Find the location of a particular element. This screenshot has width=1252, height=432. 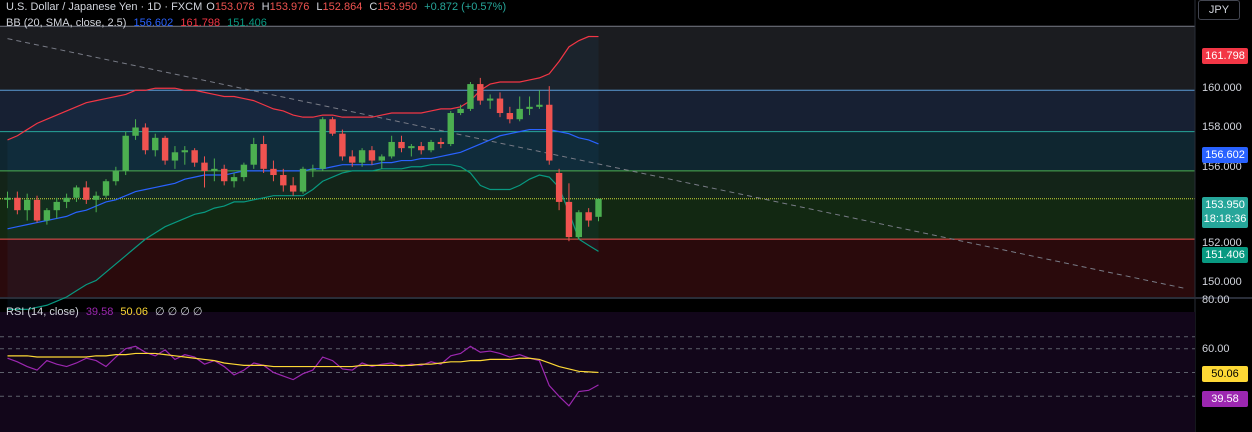

bb-basis-badge: 156.602 is located at coordinates (1225, 155).